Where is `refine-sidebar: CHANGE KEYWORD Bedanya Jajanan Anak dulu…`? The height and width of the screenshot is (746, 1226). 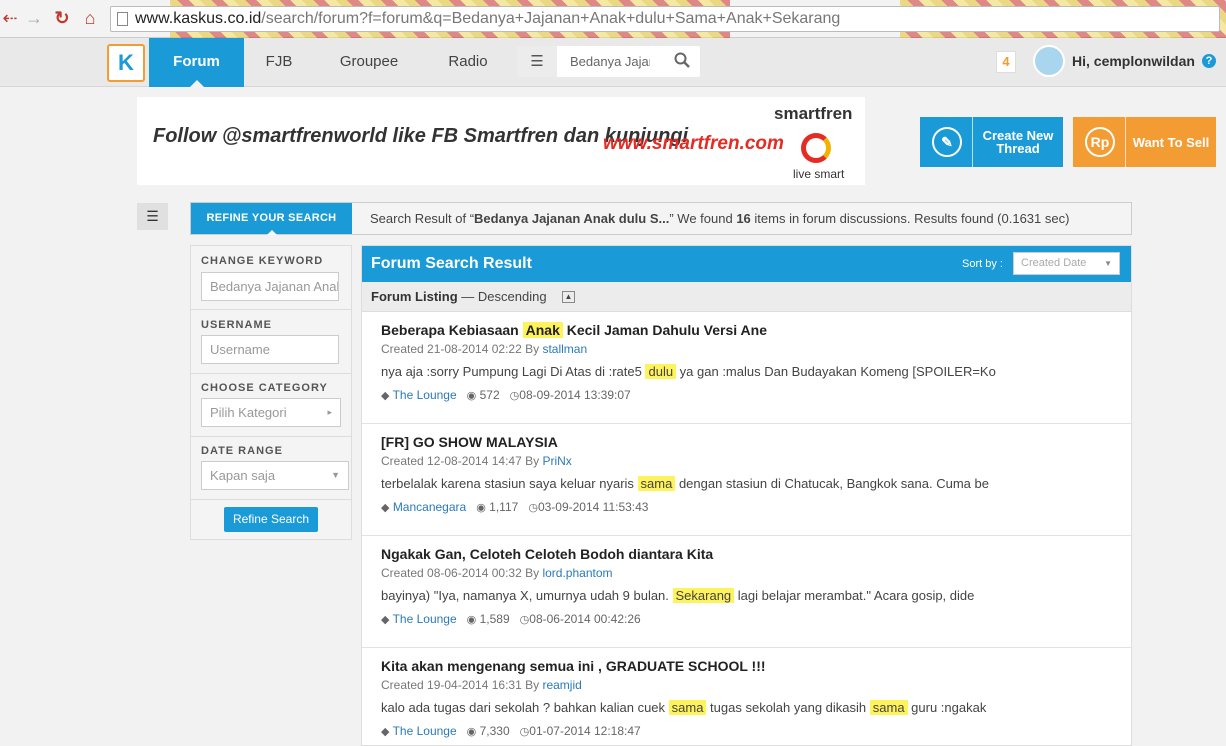 refine-sidebar: CHANGE KEYWORD Bedanya Jajanan Anak dulu… is located at coordinates (271, 392).